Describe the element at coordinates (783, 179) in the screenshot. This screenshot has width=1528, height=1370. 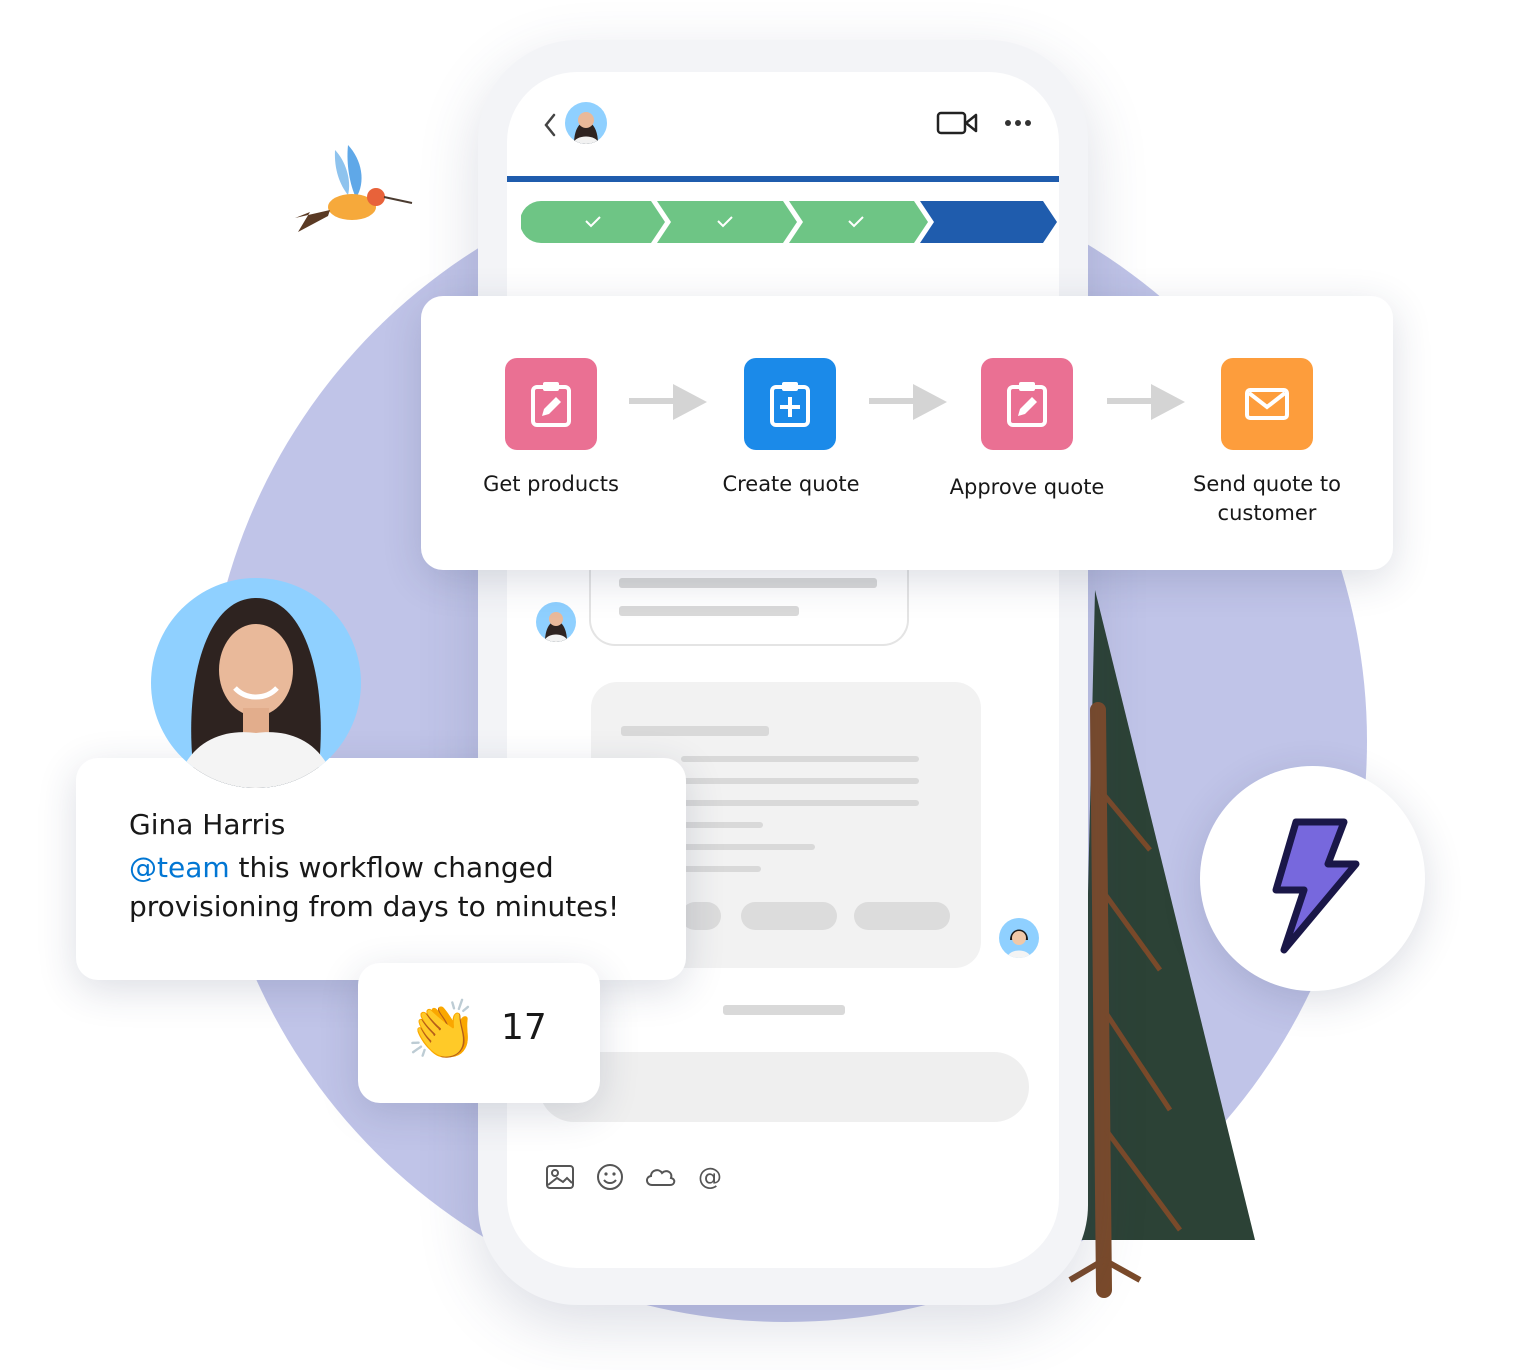
I see `header-rule` at that location.